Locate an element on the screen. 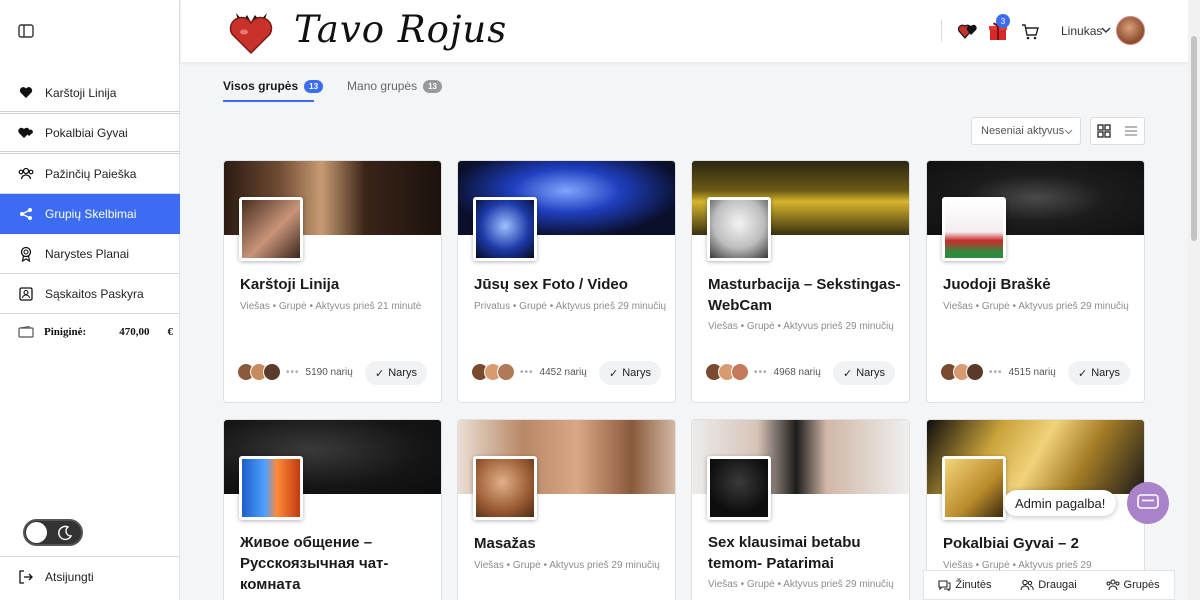  wallet-label: Piniginė: is located at coordinates (65, 332).